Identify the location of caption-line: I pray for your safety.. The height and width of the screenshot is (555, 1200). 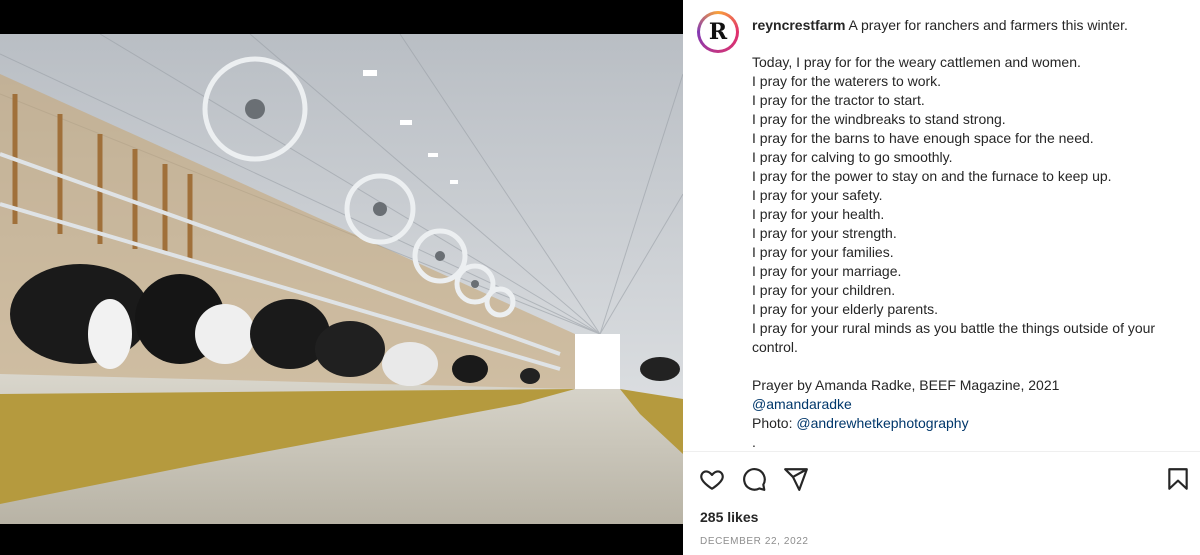
(817, 195).